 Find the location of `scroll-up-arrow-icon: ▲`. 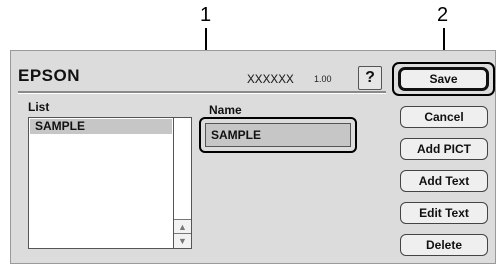

scroll-up-arrow-icon: ▲ is located at coordinates (182, 226).